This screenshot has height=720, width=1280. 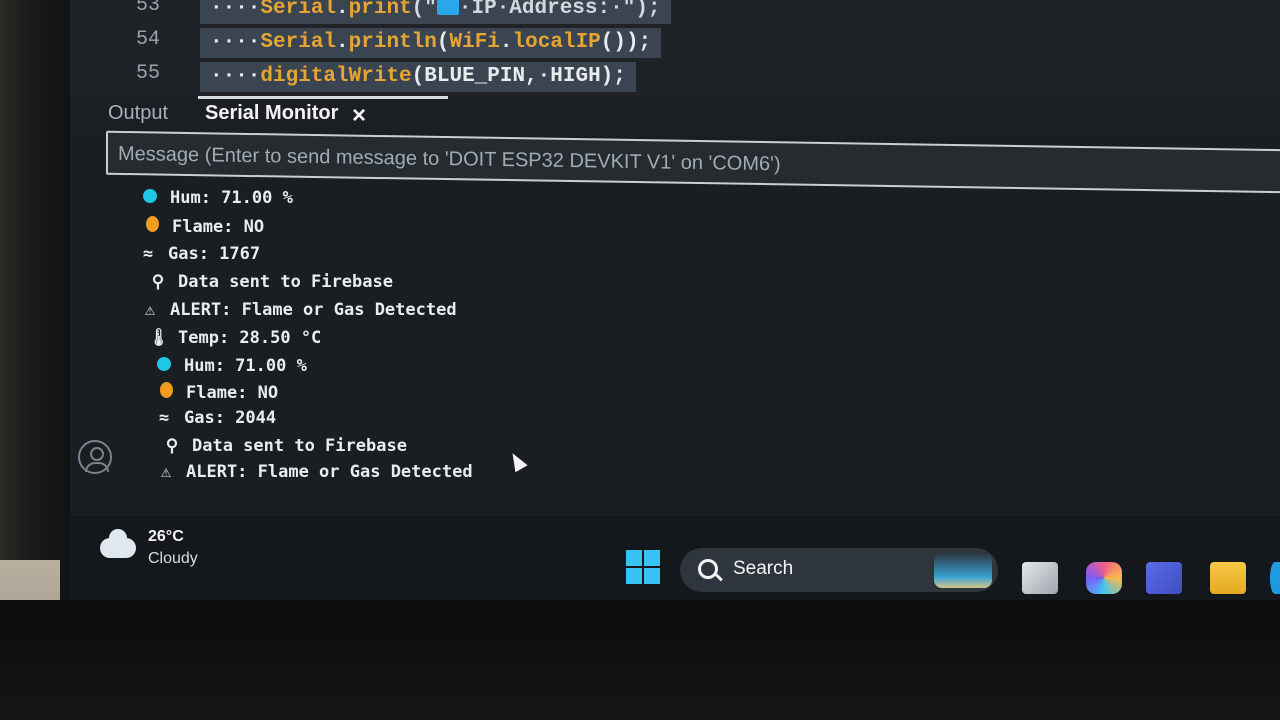 I want to click on code-line-54: 54 ····Serial.println(WiFi.localIP());, so click(x=675, y=44).